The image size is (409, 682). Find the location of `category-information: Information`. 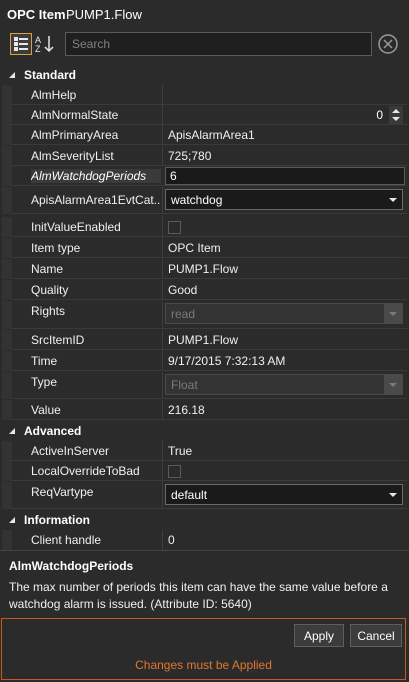

category-information: Information is located at coordinates (204, 520).